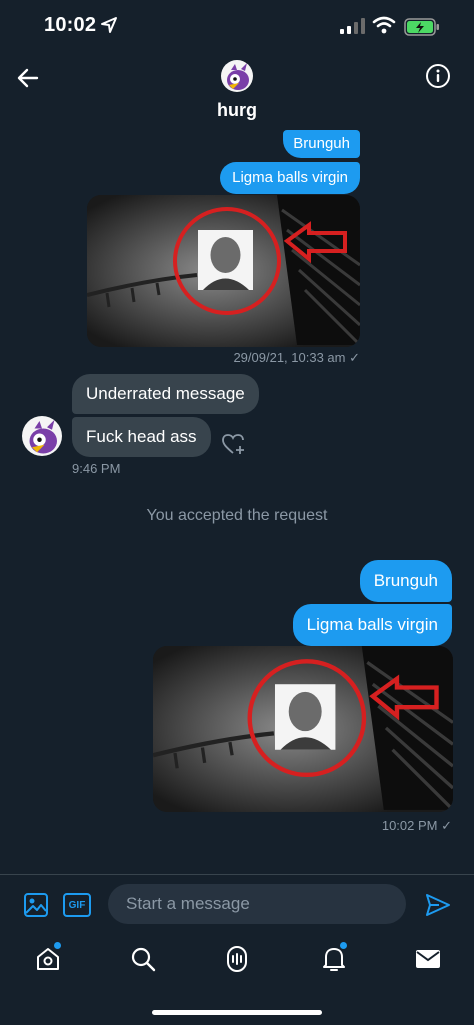 The width and height of the screenshot is (474, 1025). What do you see at coordinates (237, 76) in the screenshot?
I see `avatar` at bounding box center [237, 76].